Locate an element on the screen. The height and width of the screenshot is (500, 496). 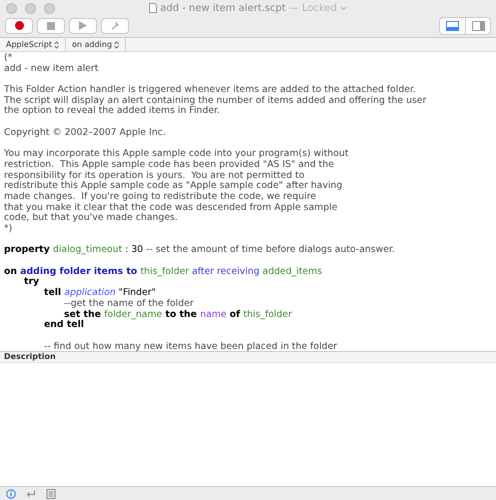
bottom-panel-icon is located at coordinates (452, 25).